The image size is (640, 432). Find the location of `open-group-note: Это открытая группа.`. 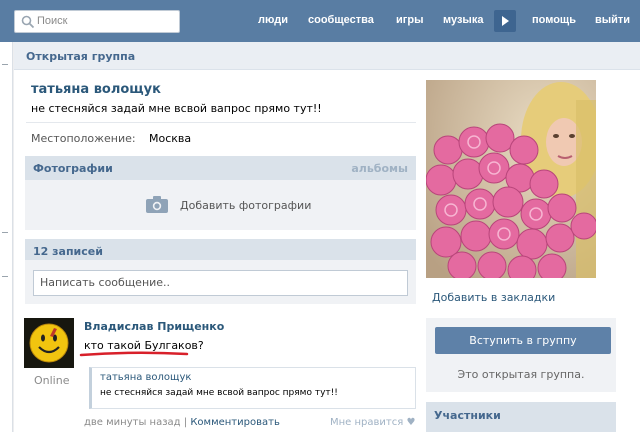

open-group-note: Это открытая группа. is located at coordinates (521, 374).